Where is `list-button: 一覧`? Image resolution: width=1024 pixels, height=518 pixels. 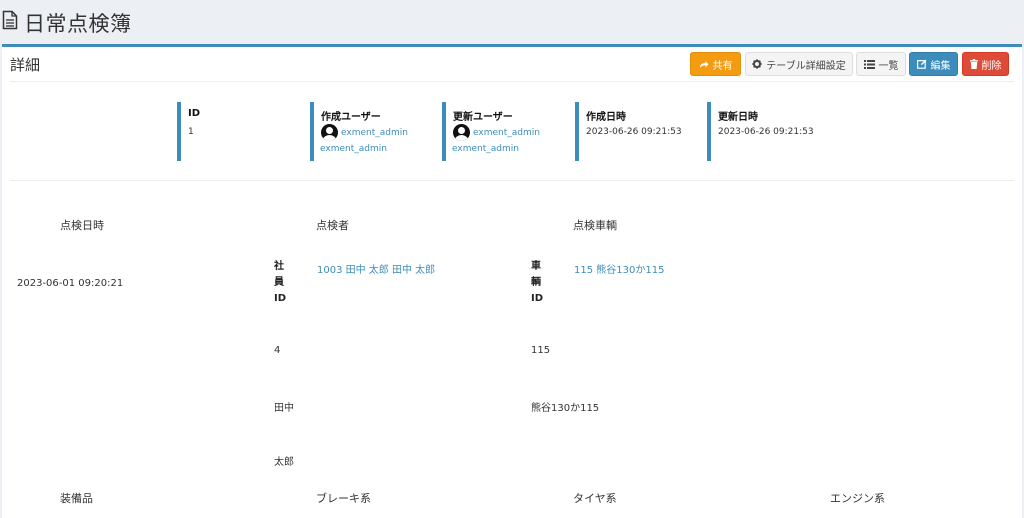
list-button: 一覧 is located at coordinates (881, 64).